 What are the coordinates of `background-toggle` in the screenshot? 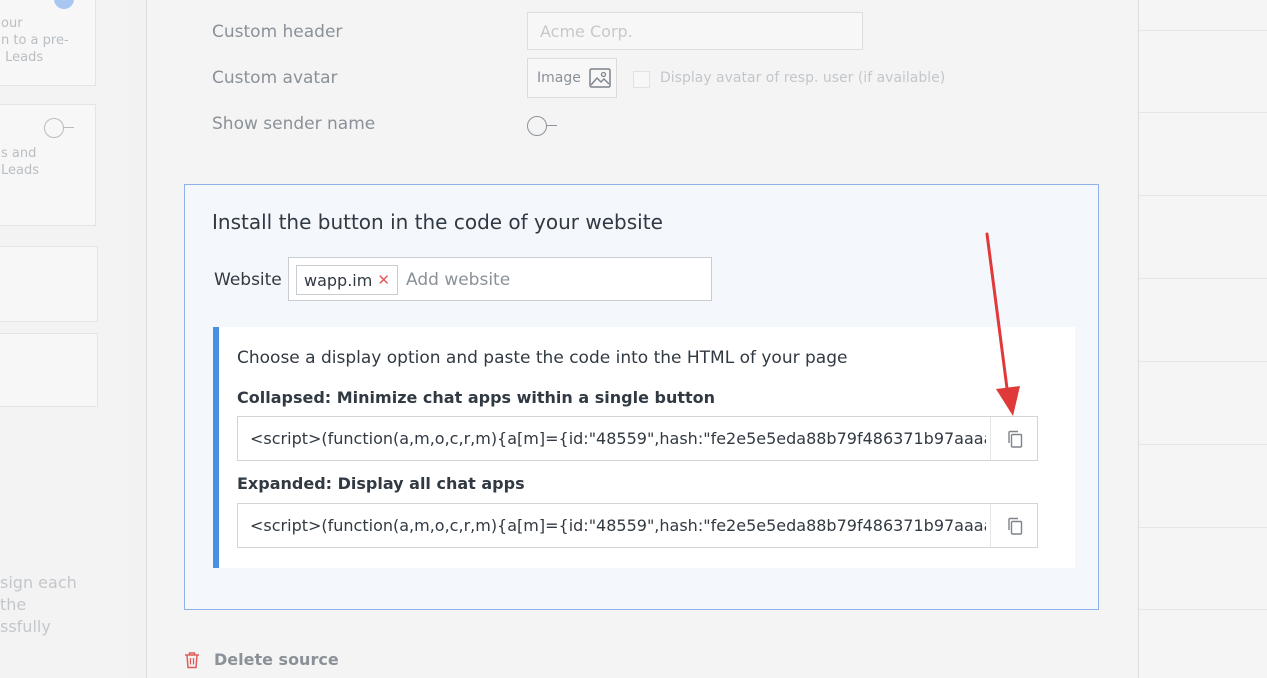 It's located at (59, 128).